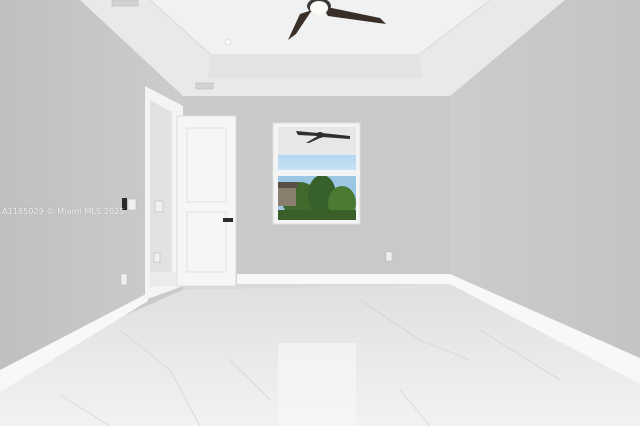  Describe the element at coordinates (163, 279) in the screenshot. I see `doorway-floor` at that location.